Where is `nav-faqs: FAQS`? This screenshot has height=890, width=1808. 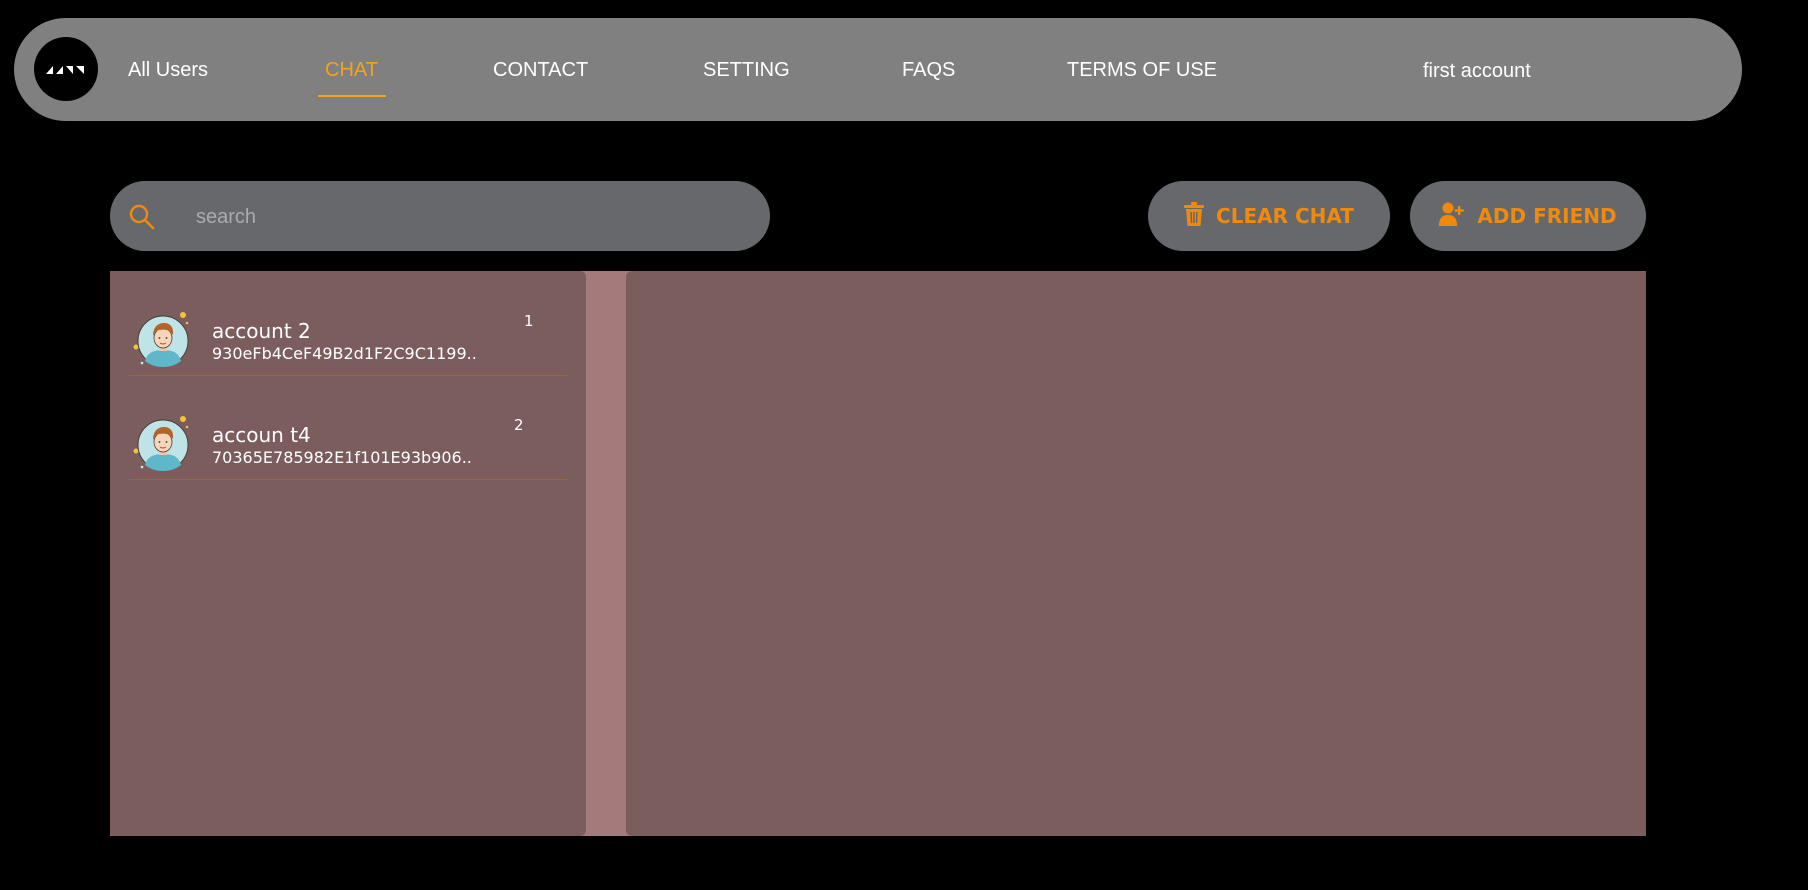 nav-faqs: FAQS is located at coordinates (928, 70).